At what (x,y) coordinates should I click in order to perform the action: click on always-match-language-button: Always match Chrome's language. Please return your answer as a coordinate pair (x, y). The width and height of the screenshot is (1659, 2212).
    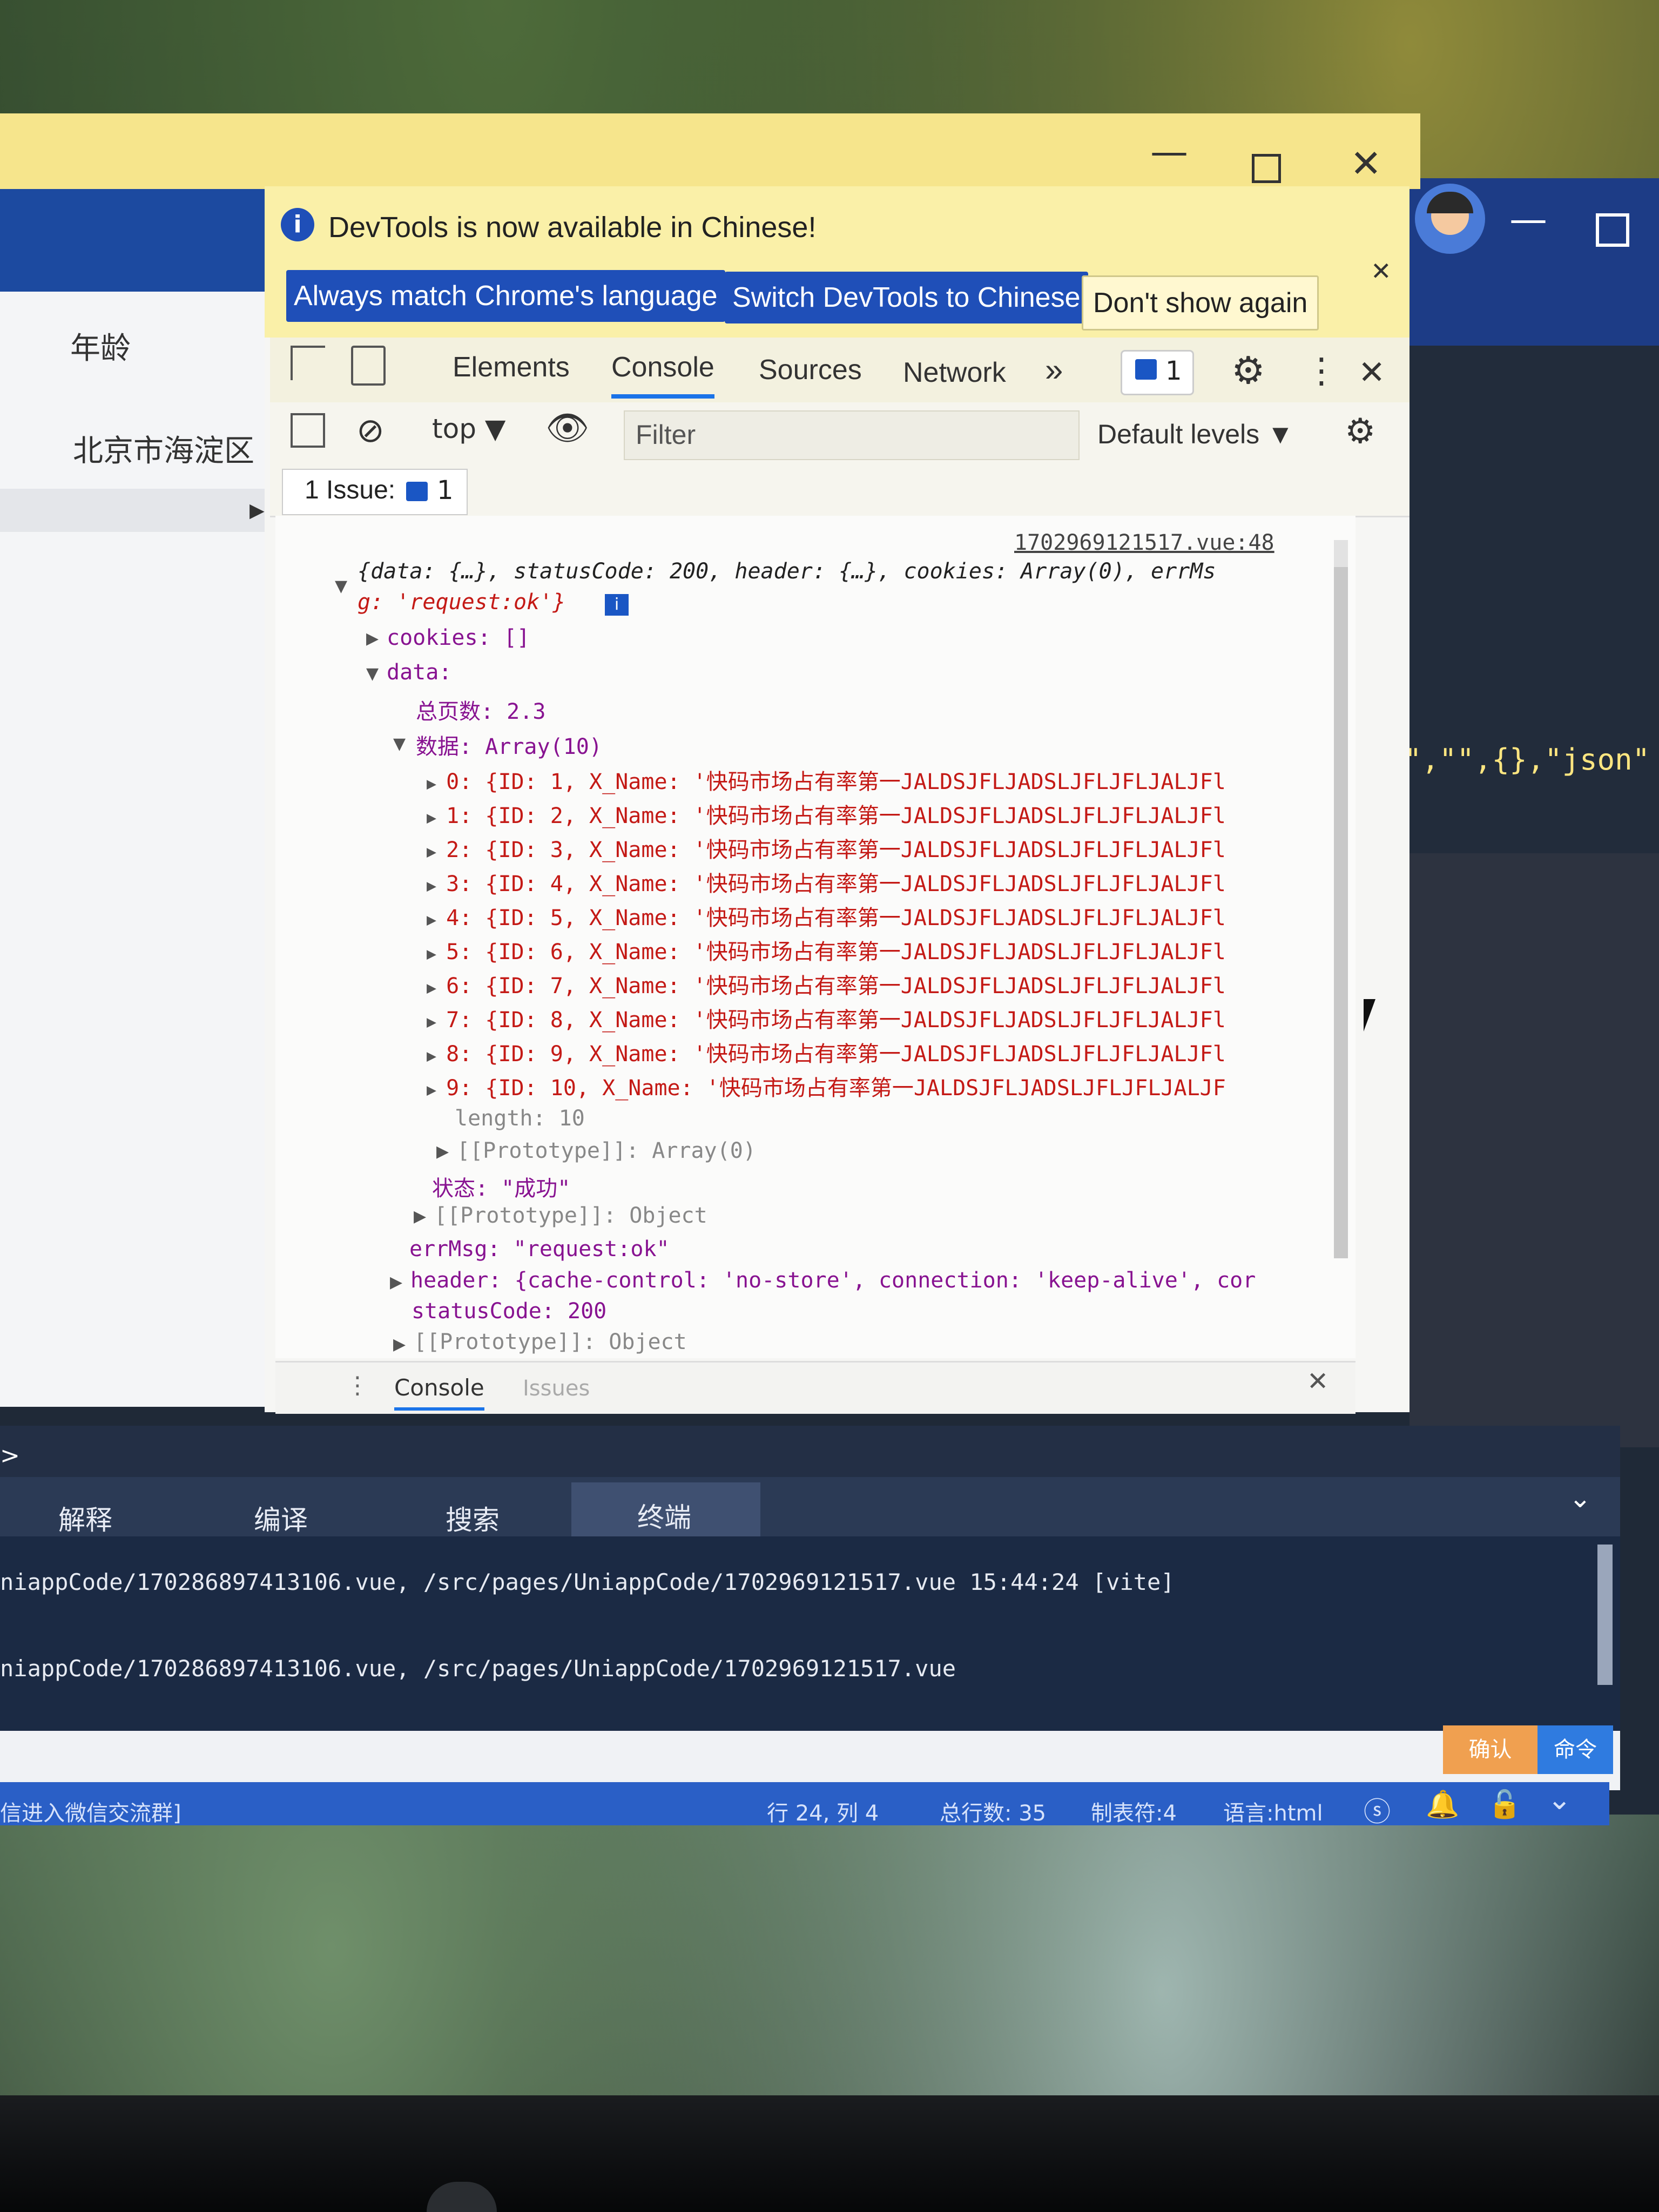
    Looking at the image, I should click on (505, 296).